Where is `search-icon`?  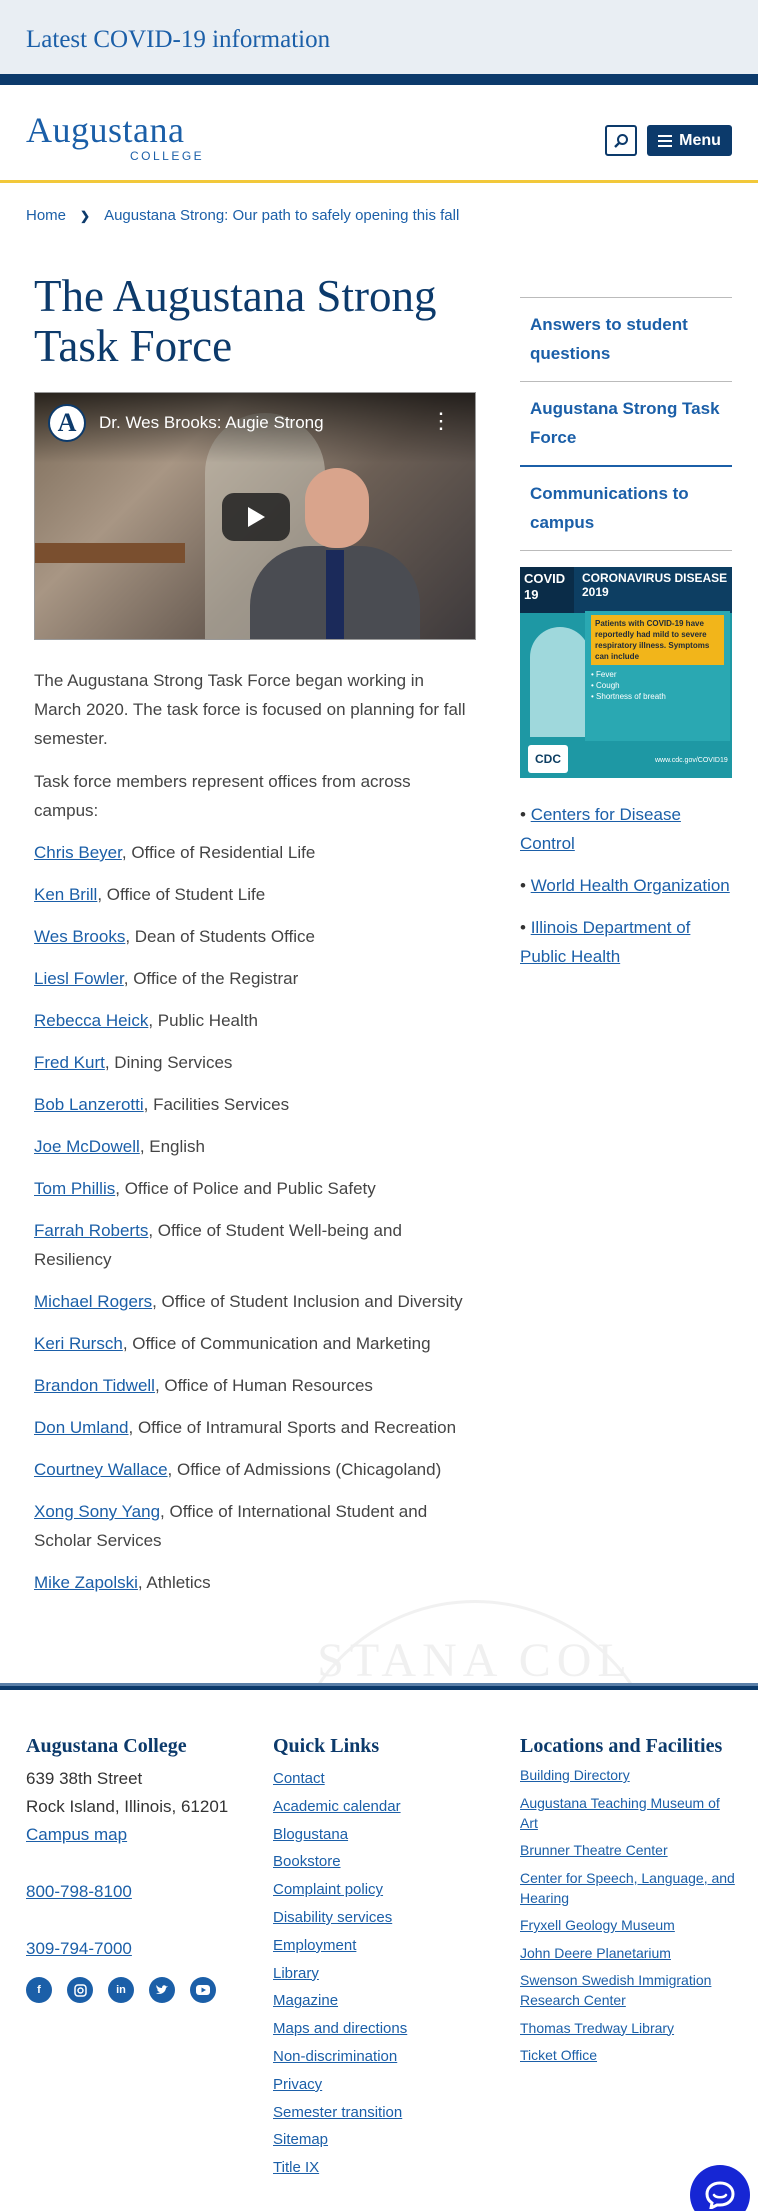 search-icon is located at coordinates (621, 140).